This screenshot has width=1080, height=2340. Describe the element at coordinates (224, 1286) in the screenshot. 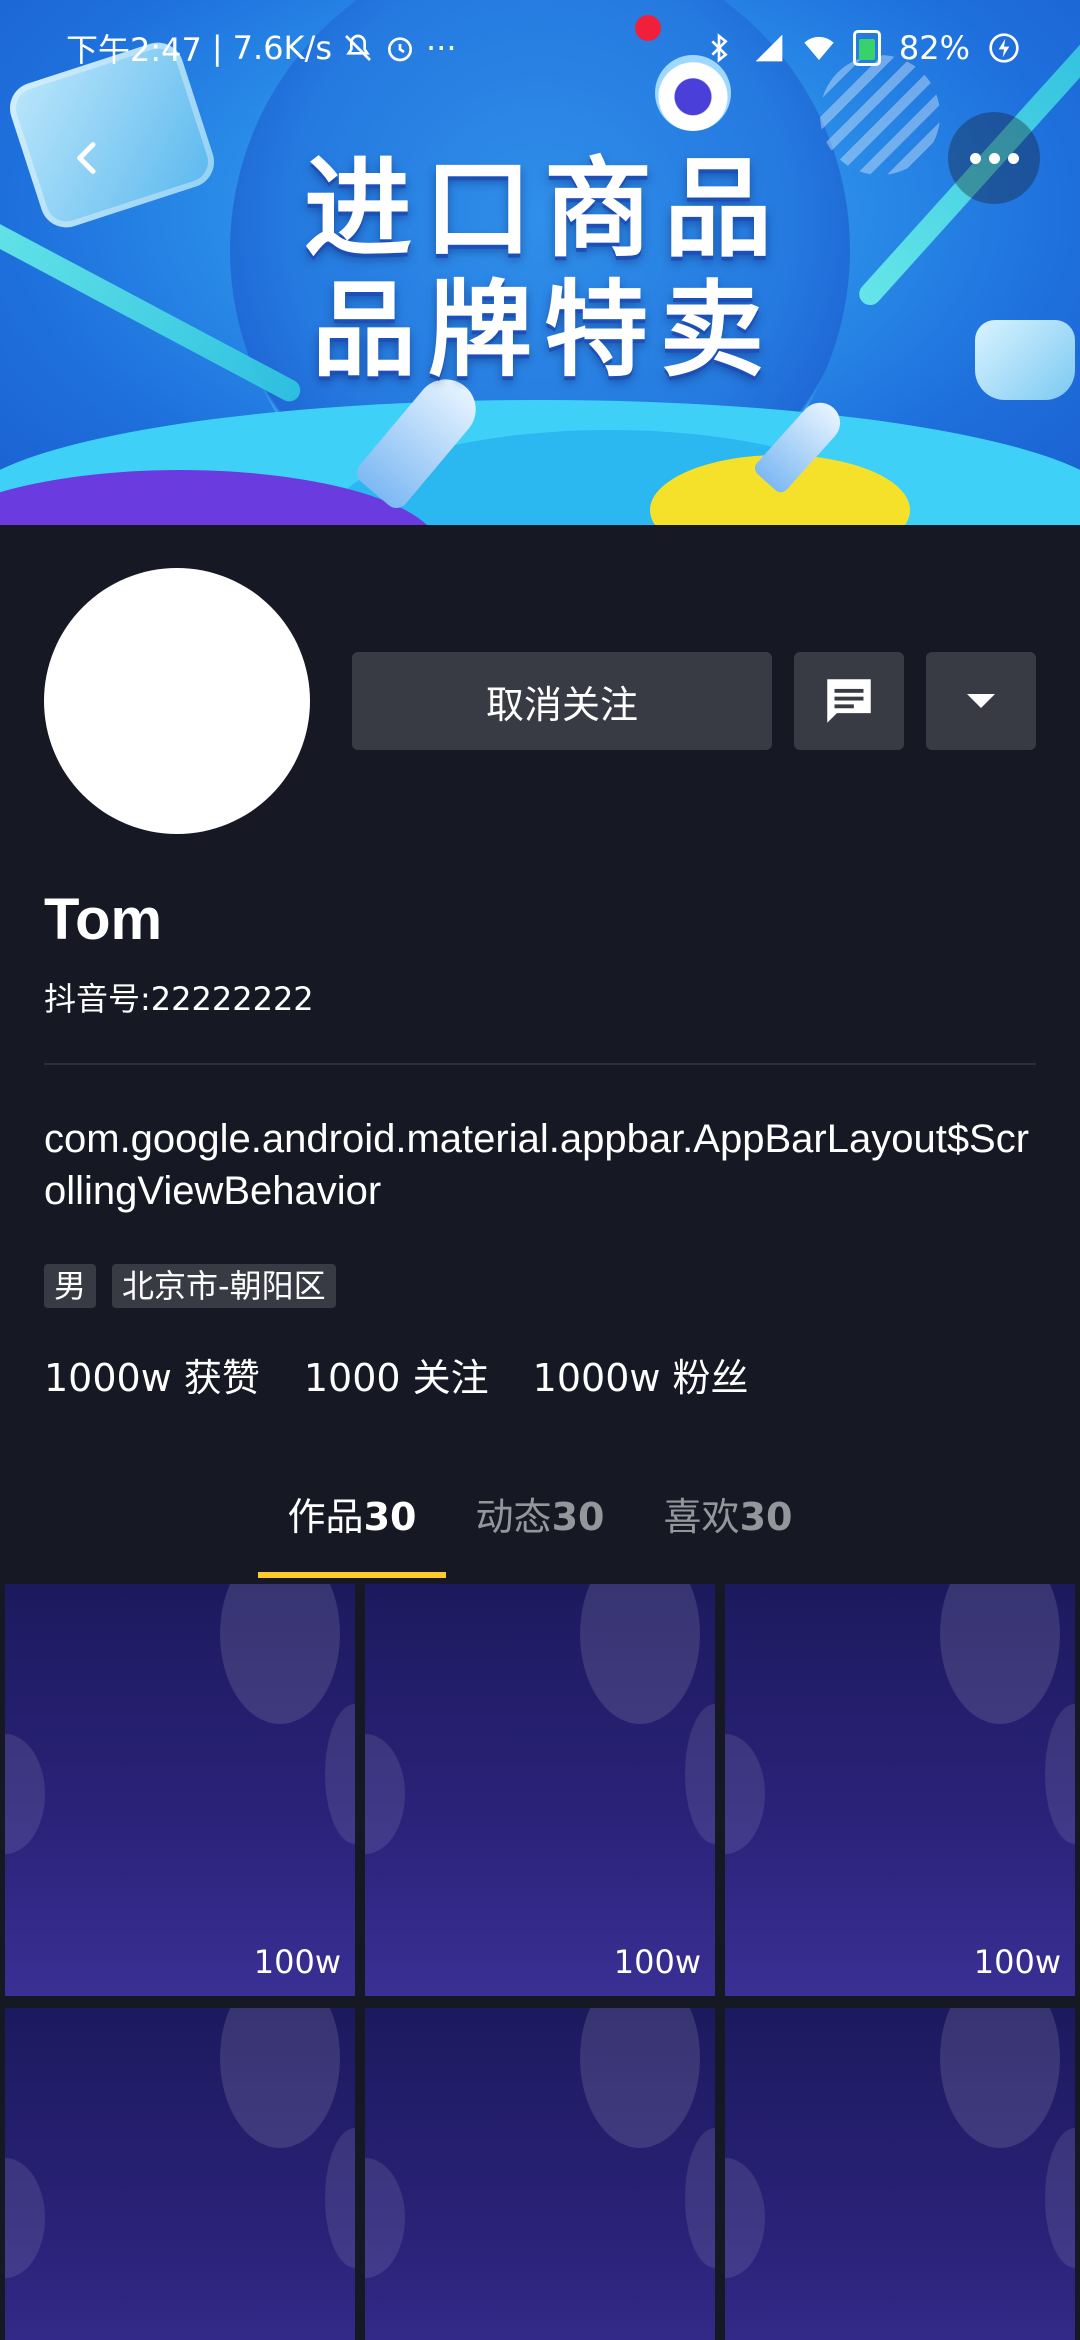

I see `location-tag: 北京市-朝阳区` at that location.